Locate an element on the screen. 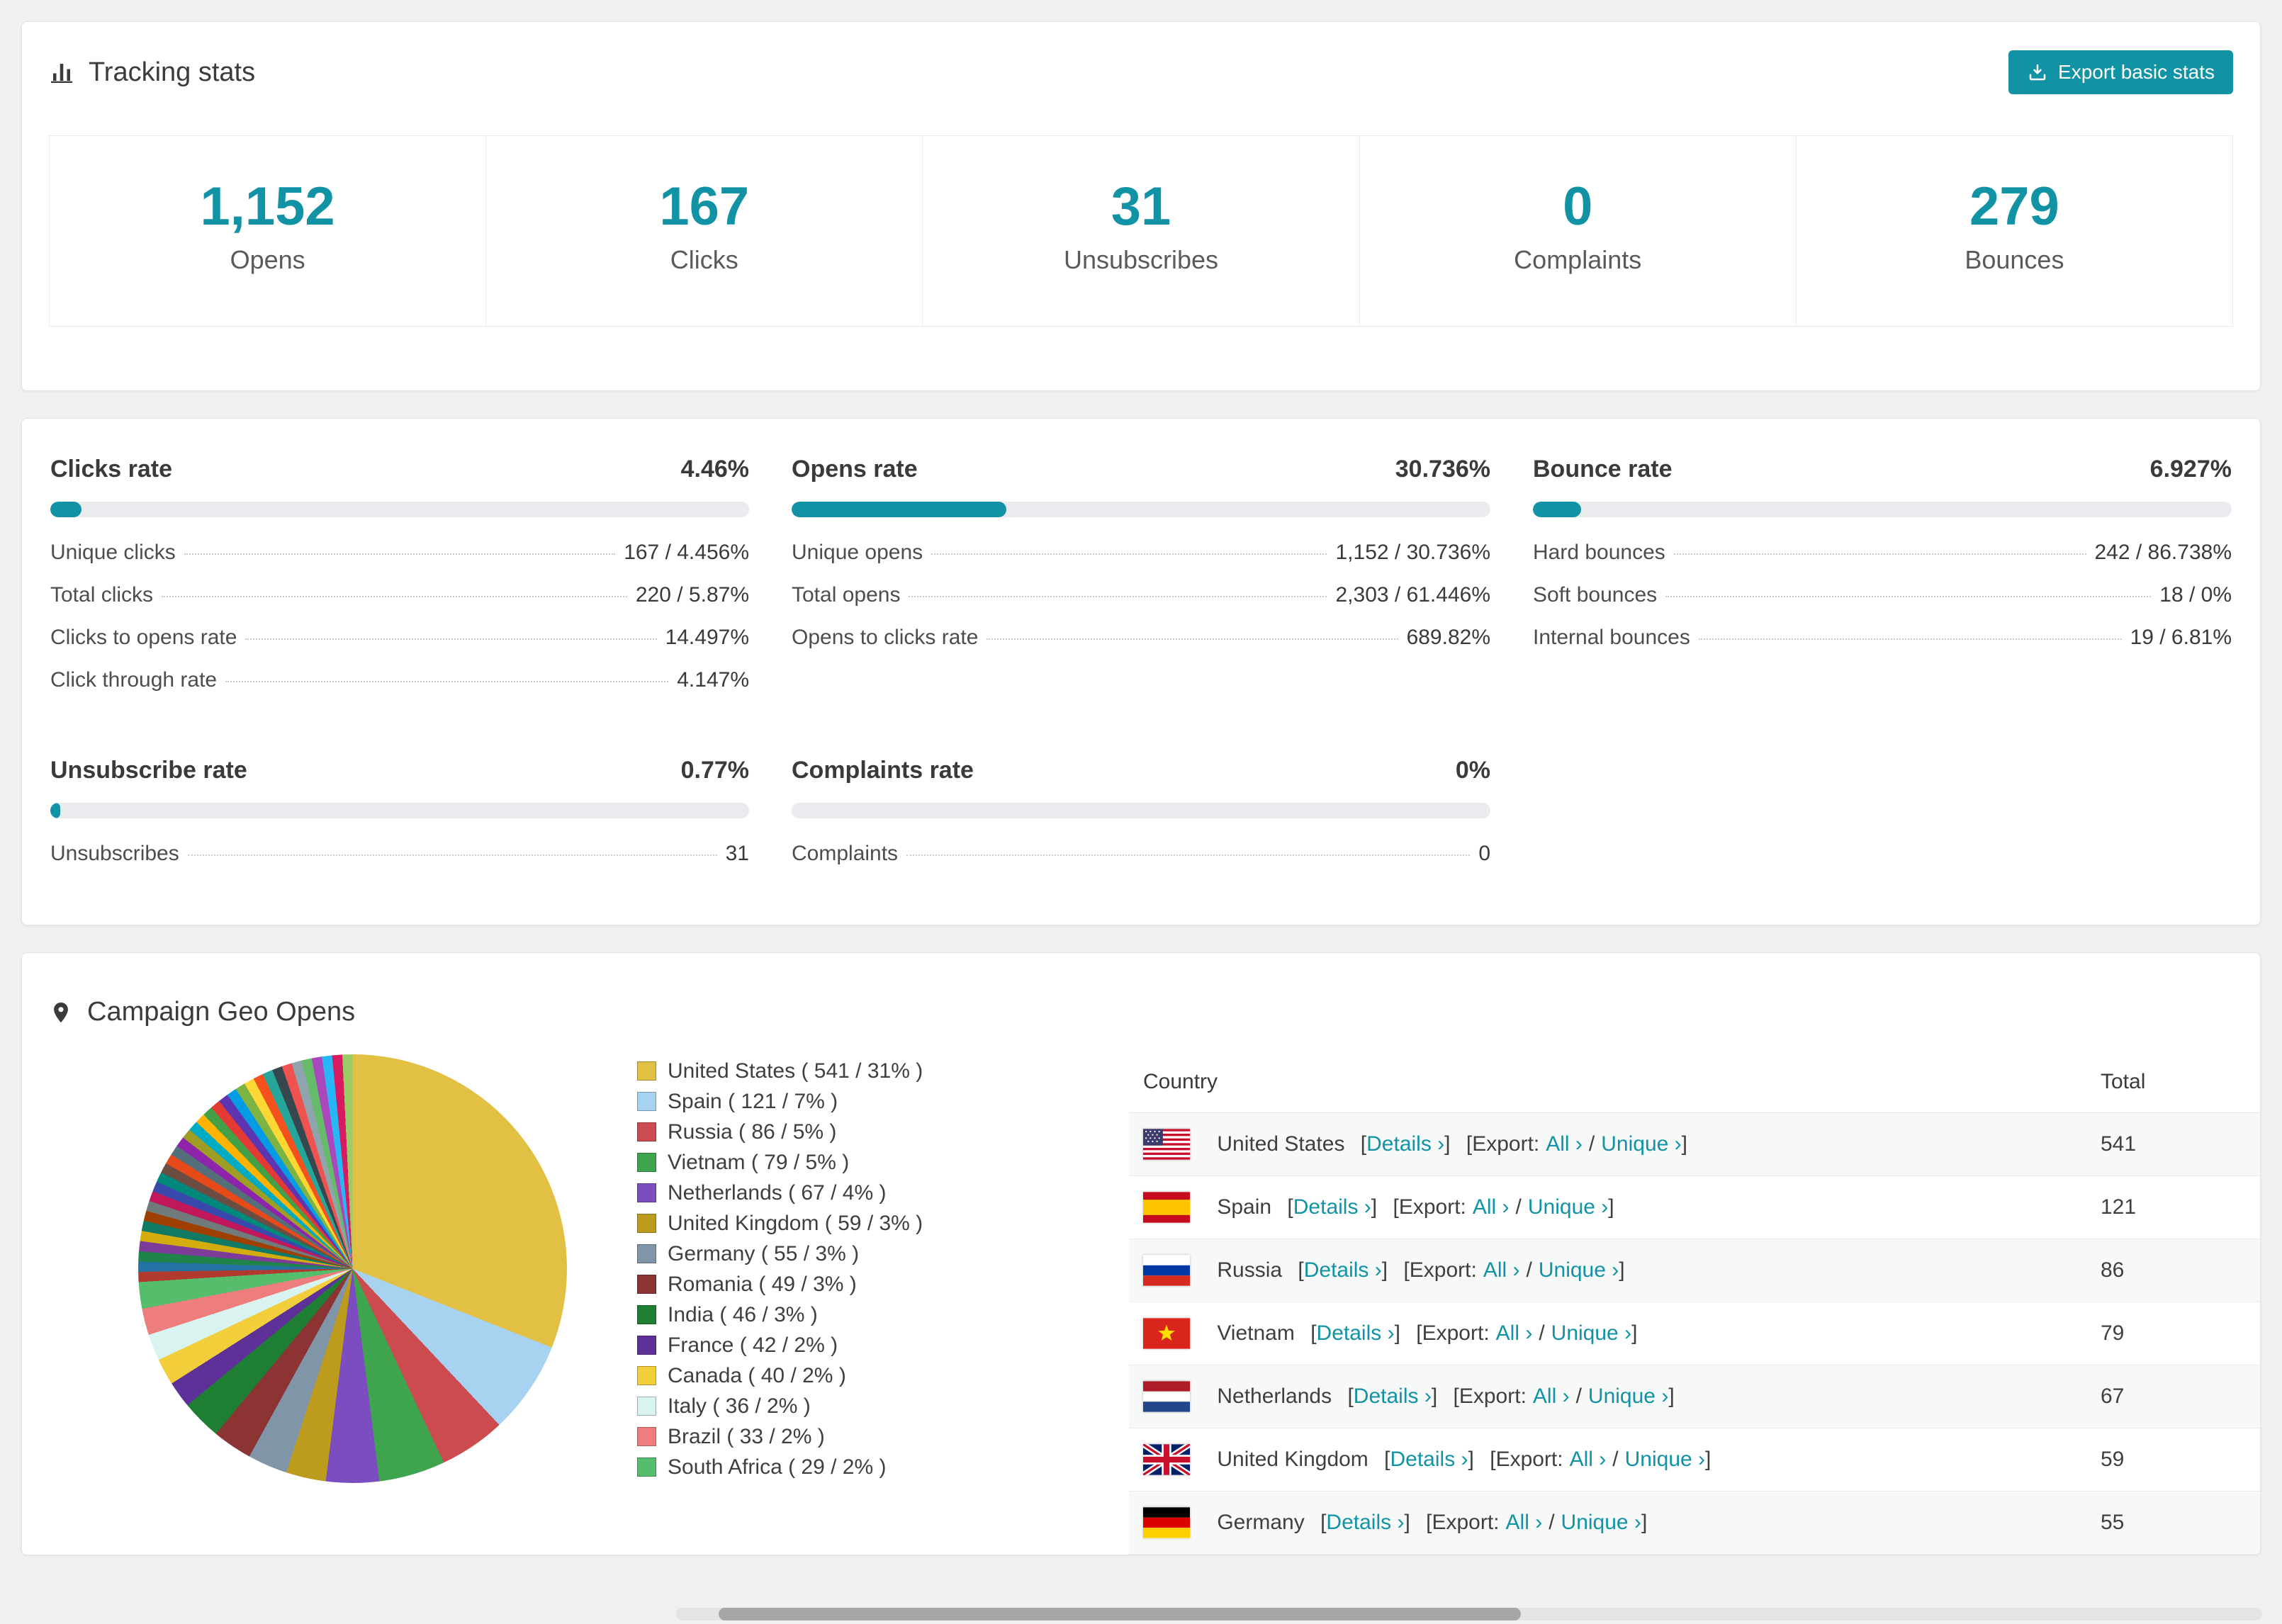 The width and height of the screenshot is (2282, 1624). legend-item: Romania ( 49 / 3% ) is located at coordinates (883, 1284).